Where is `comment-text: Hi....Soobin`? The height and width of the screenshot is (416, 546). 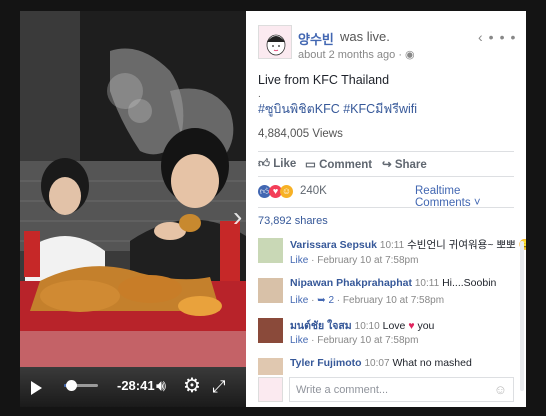
comment-text: Hi....Soobin is located at coordinates (469, 283).